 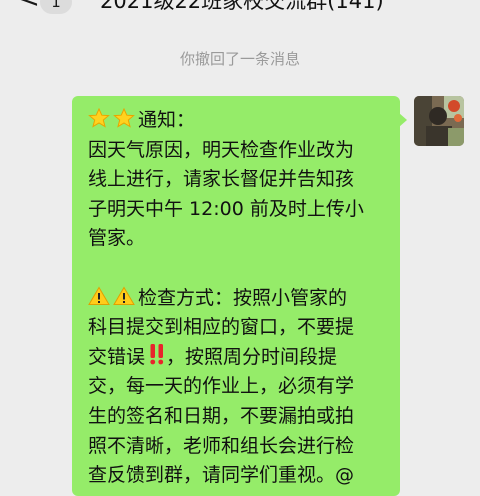 What do you see at coordinates (239, 59) in the screenshot?
I see `recall-notice: 你撤回了一条消息` at bounding box center [239, 59].